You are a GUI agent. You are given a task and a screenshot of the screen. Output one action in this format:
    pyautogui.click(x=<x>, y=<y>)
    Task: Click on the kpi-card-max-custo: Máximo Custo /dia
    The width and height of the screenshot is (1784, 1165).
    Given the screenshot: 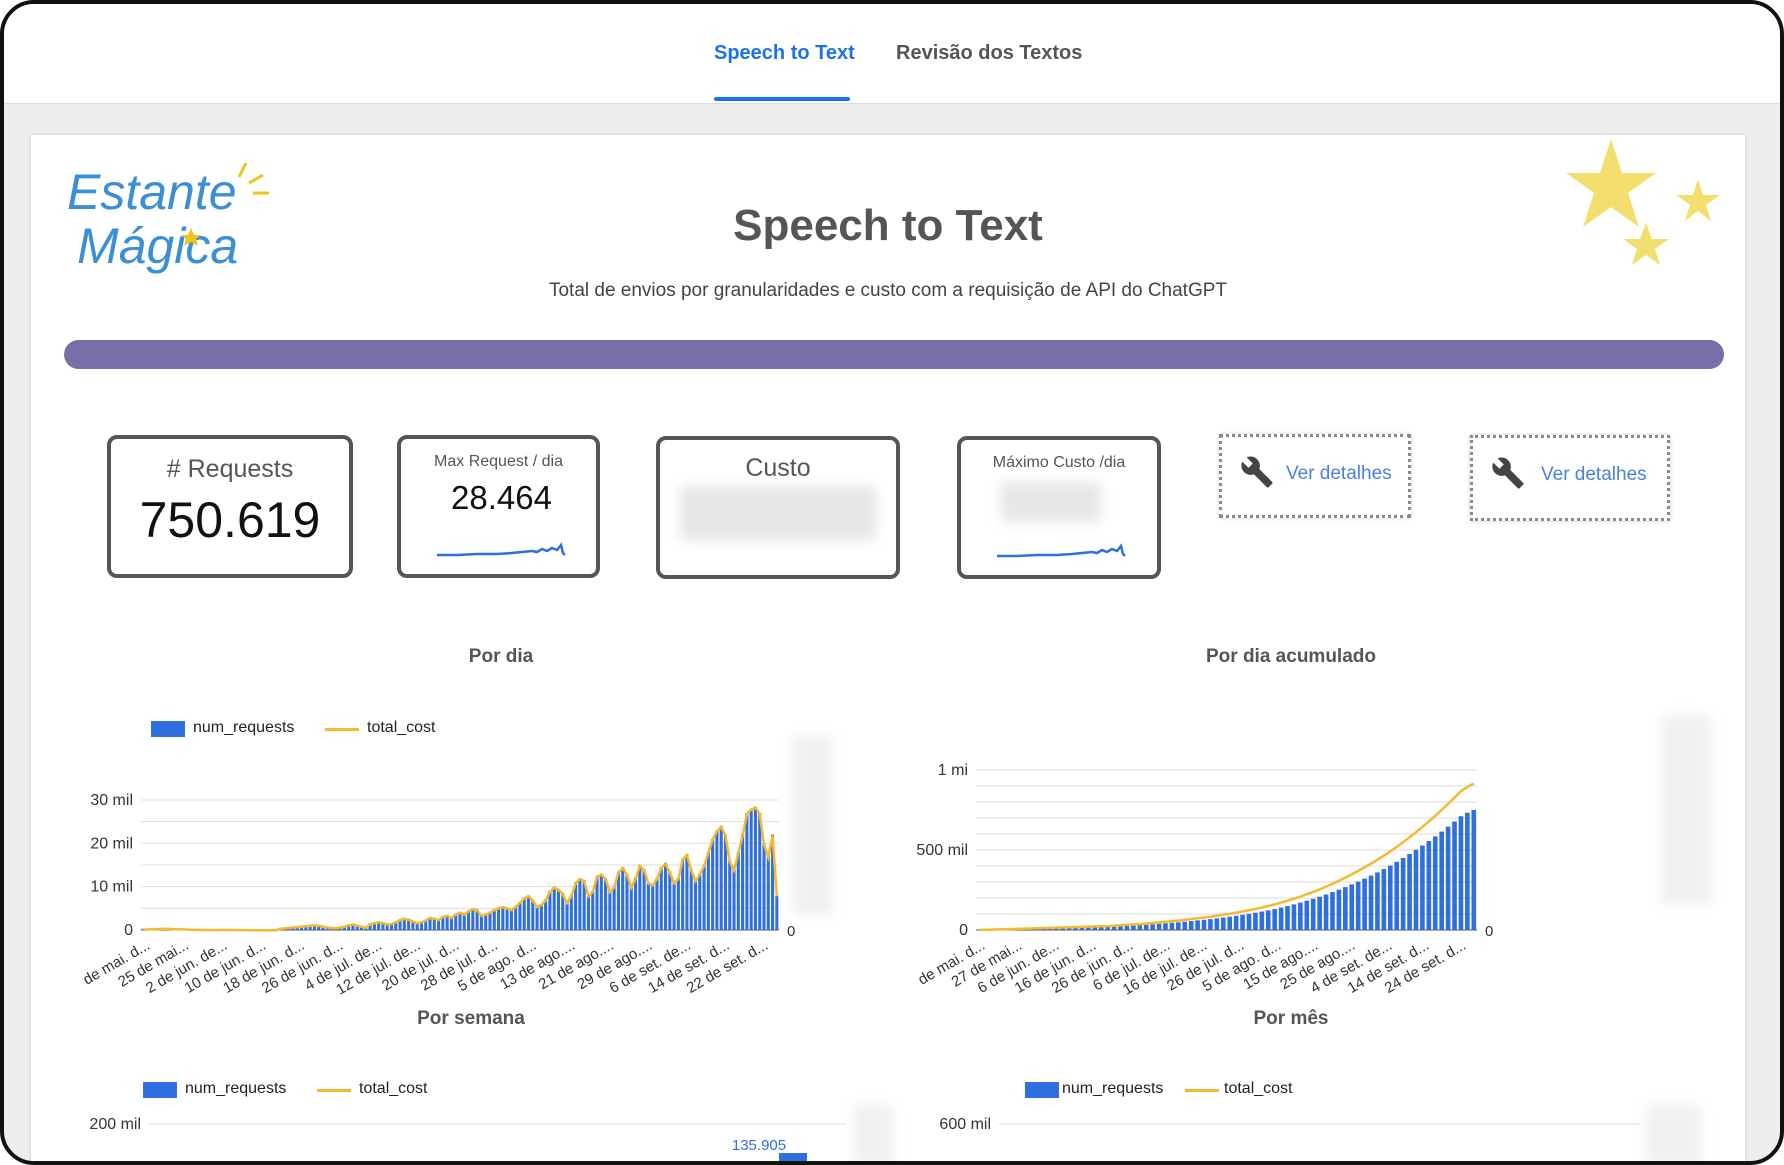 What is the action you would take?
    pyautogui.click(x=1059, y=507)
    